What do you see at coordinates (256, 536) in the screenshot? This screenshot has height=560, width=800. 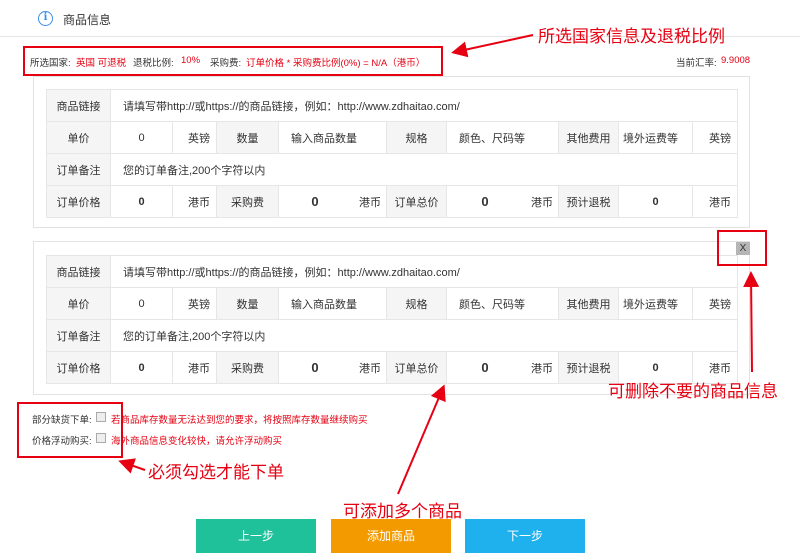 I see `prev-step-button: 上一步` at bounding box center [256, 536].